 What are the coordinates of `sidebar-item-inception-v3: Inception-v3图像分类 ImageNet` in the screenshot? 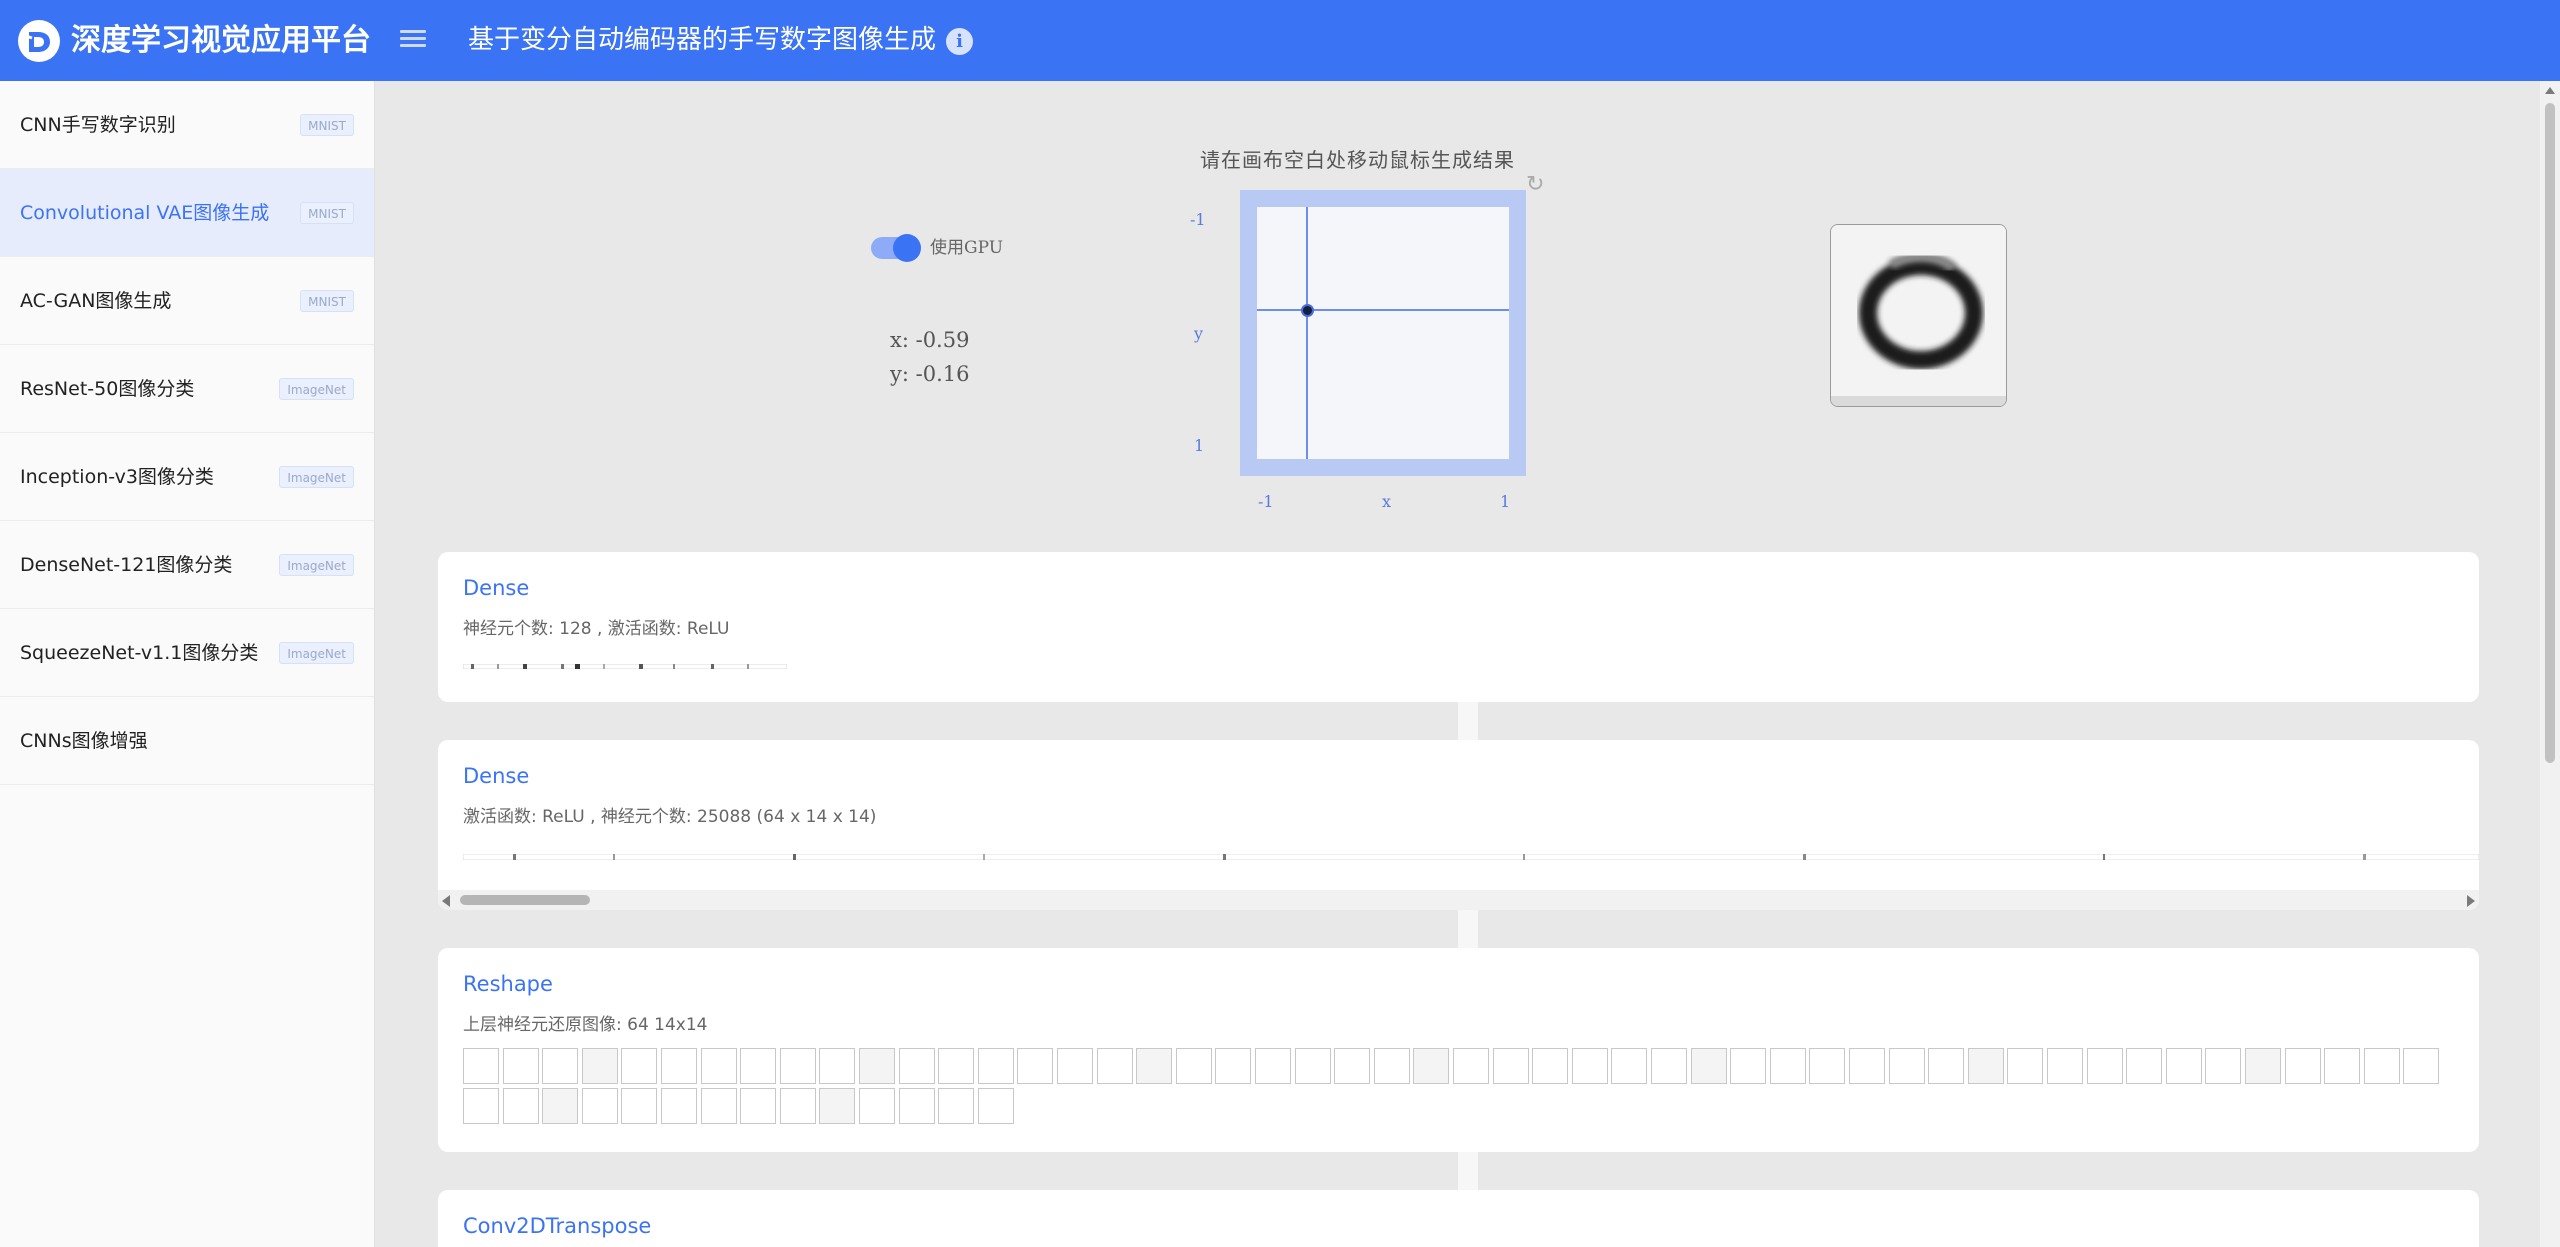 It's located at (187, 477).